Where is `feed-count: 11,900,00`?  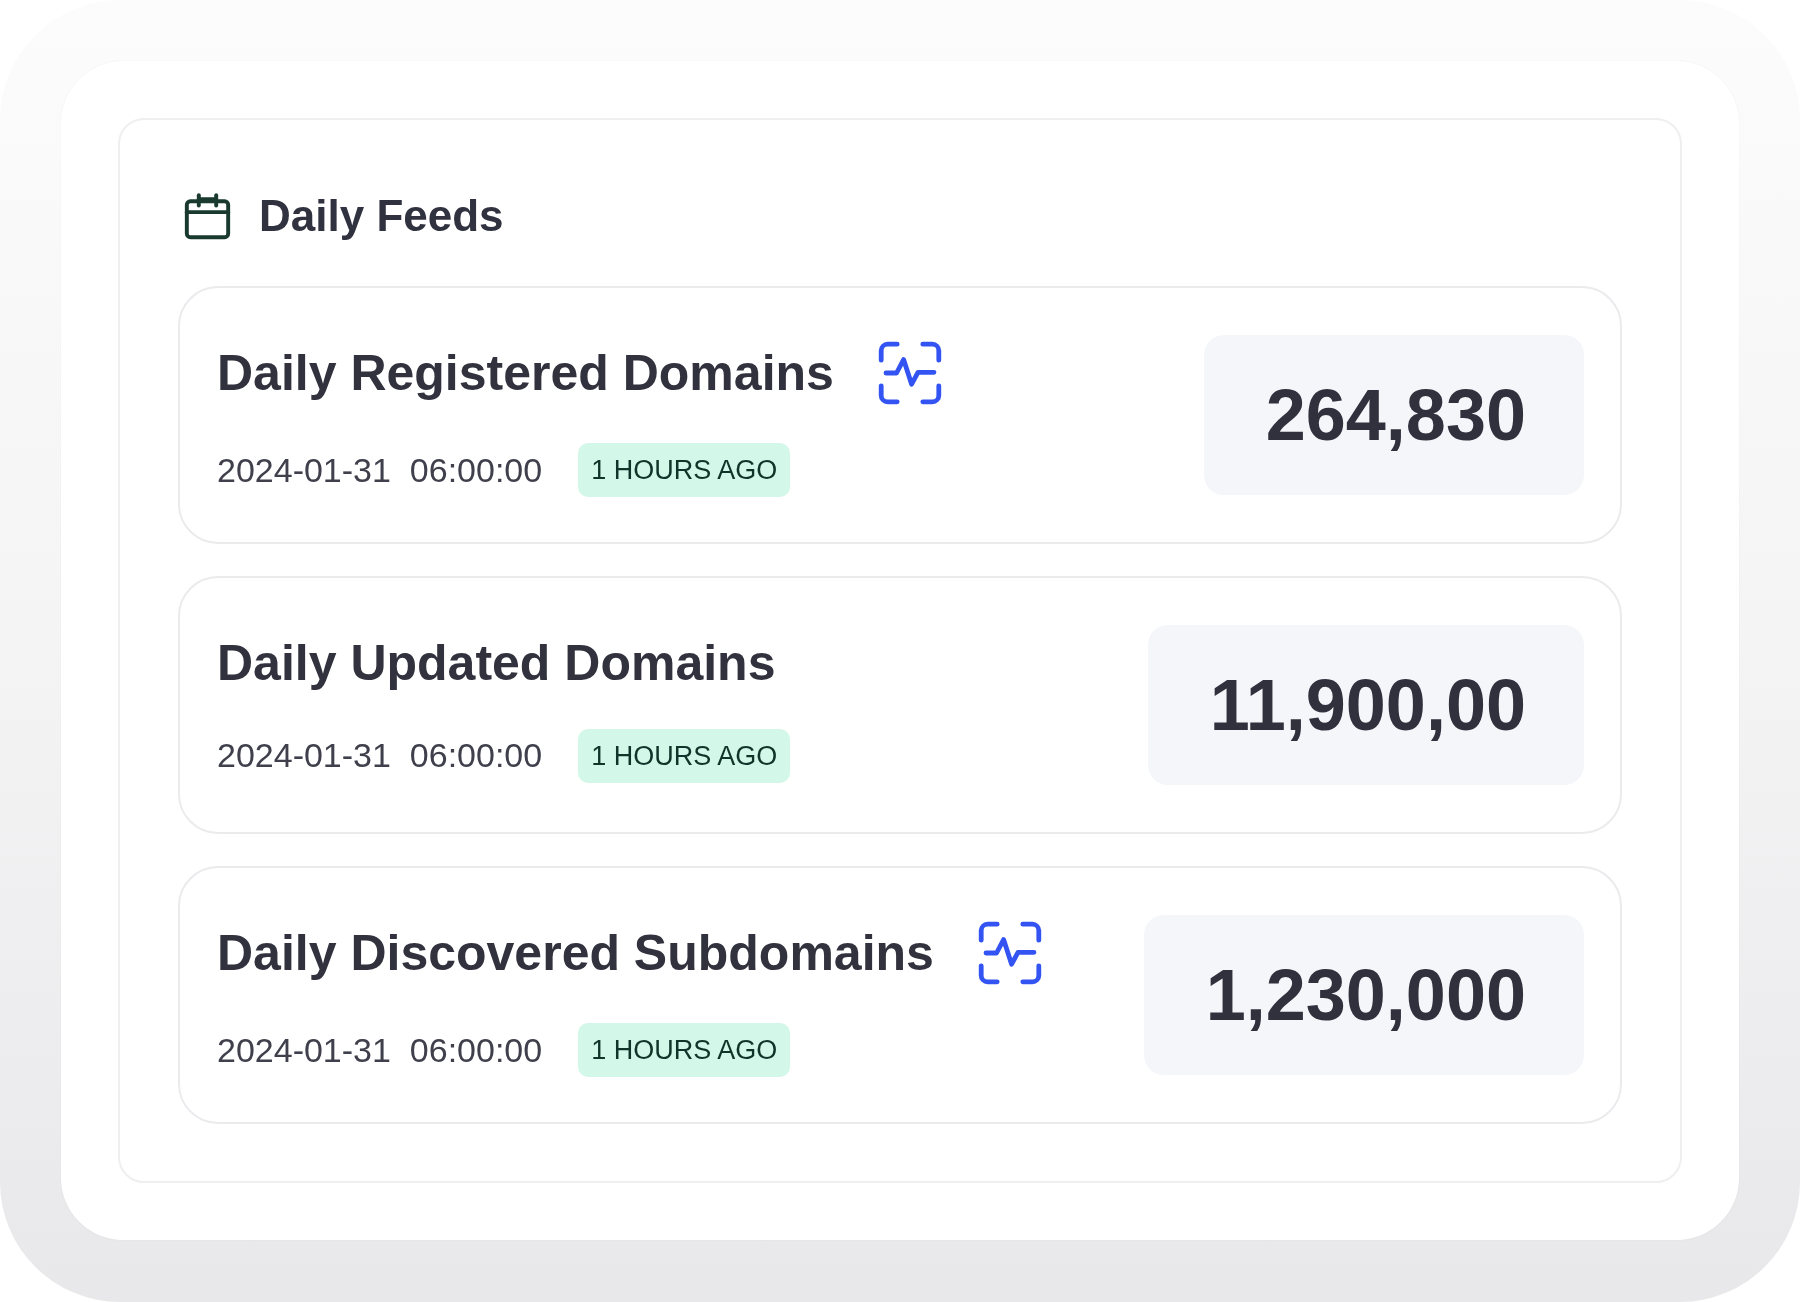 feed-count: 11,900,00 is located at coordinates (1365, 705).